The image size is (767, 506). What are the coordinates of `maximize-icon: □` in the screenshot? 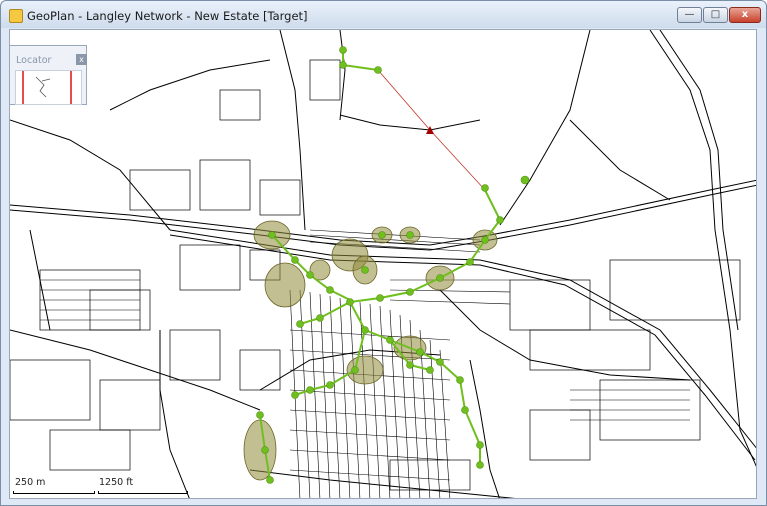 It's located at (715, 14).